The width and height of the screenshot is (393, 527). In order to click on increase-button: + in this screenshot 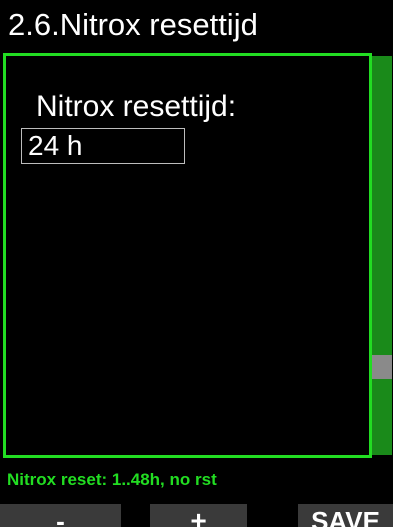, I will do `click(198, 515)`.